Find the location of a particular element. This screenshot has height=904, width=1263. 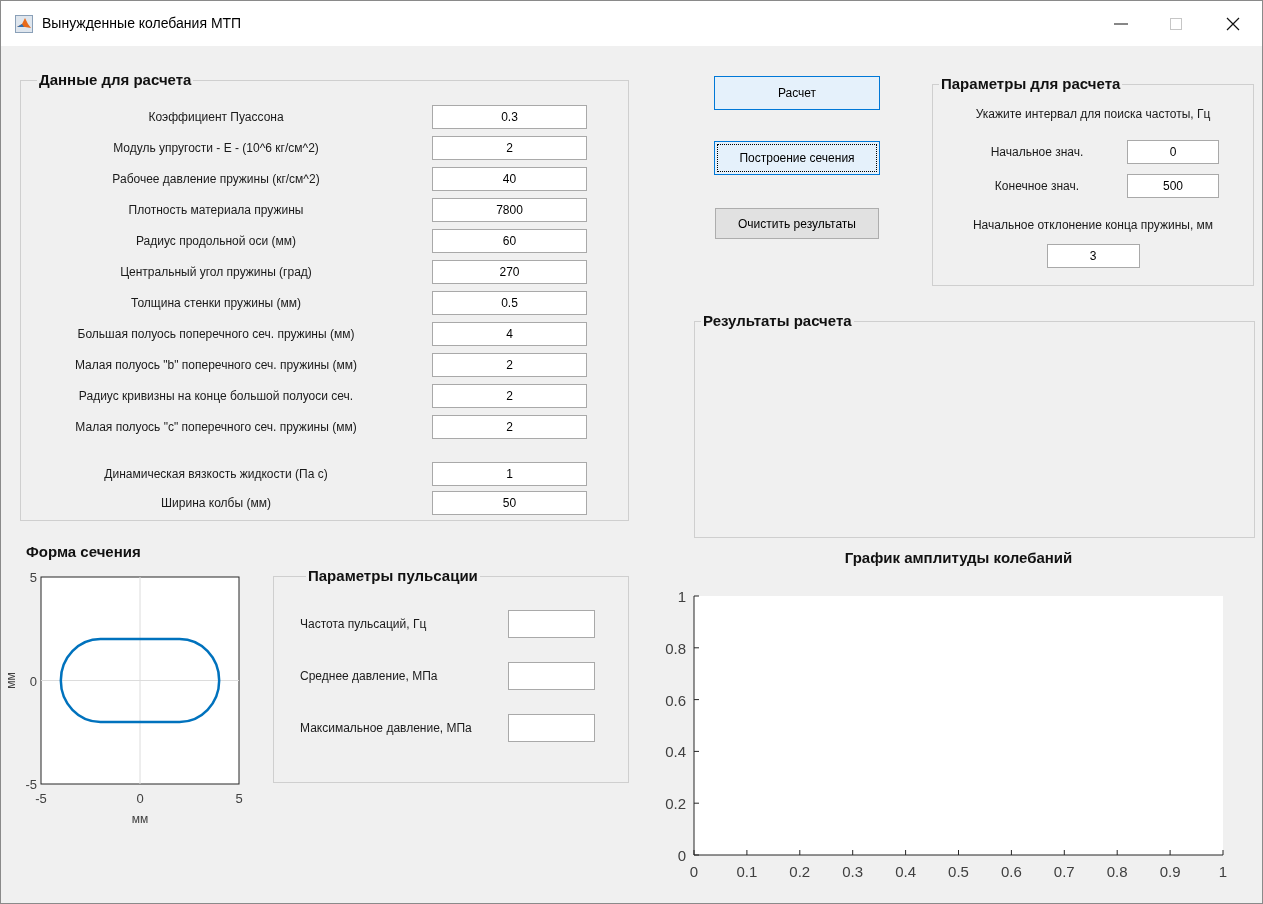

field-label: Начальное знач. is located at coordinates (1037, 152).